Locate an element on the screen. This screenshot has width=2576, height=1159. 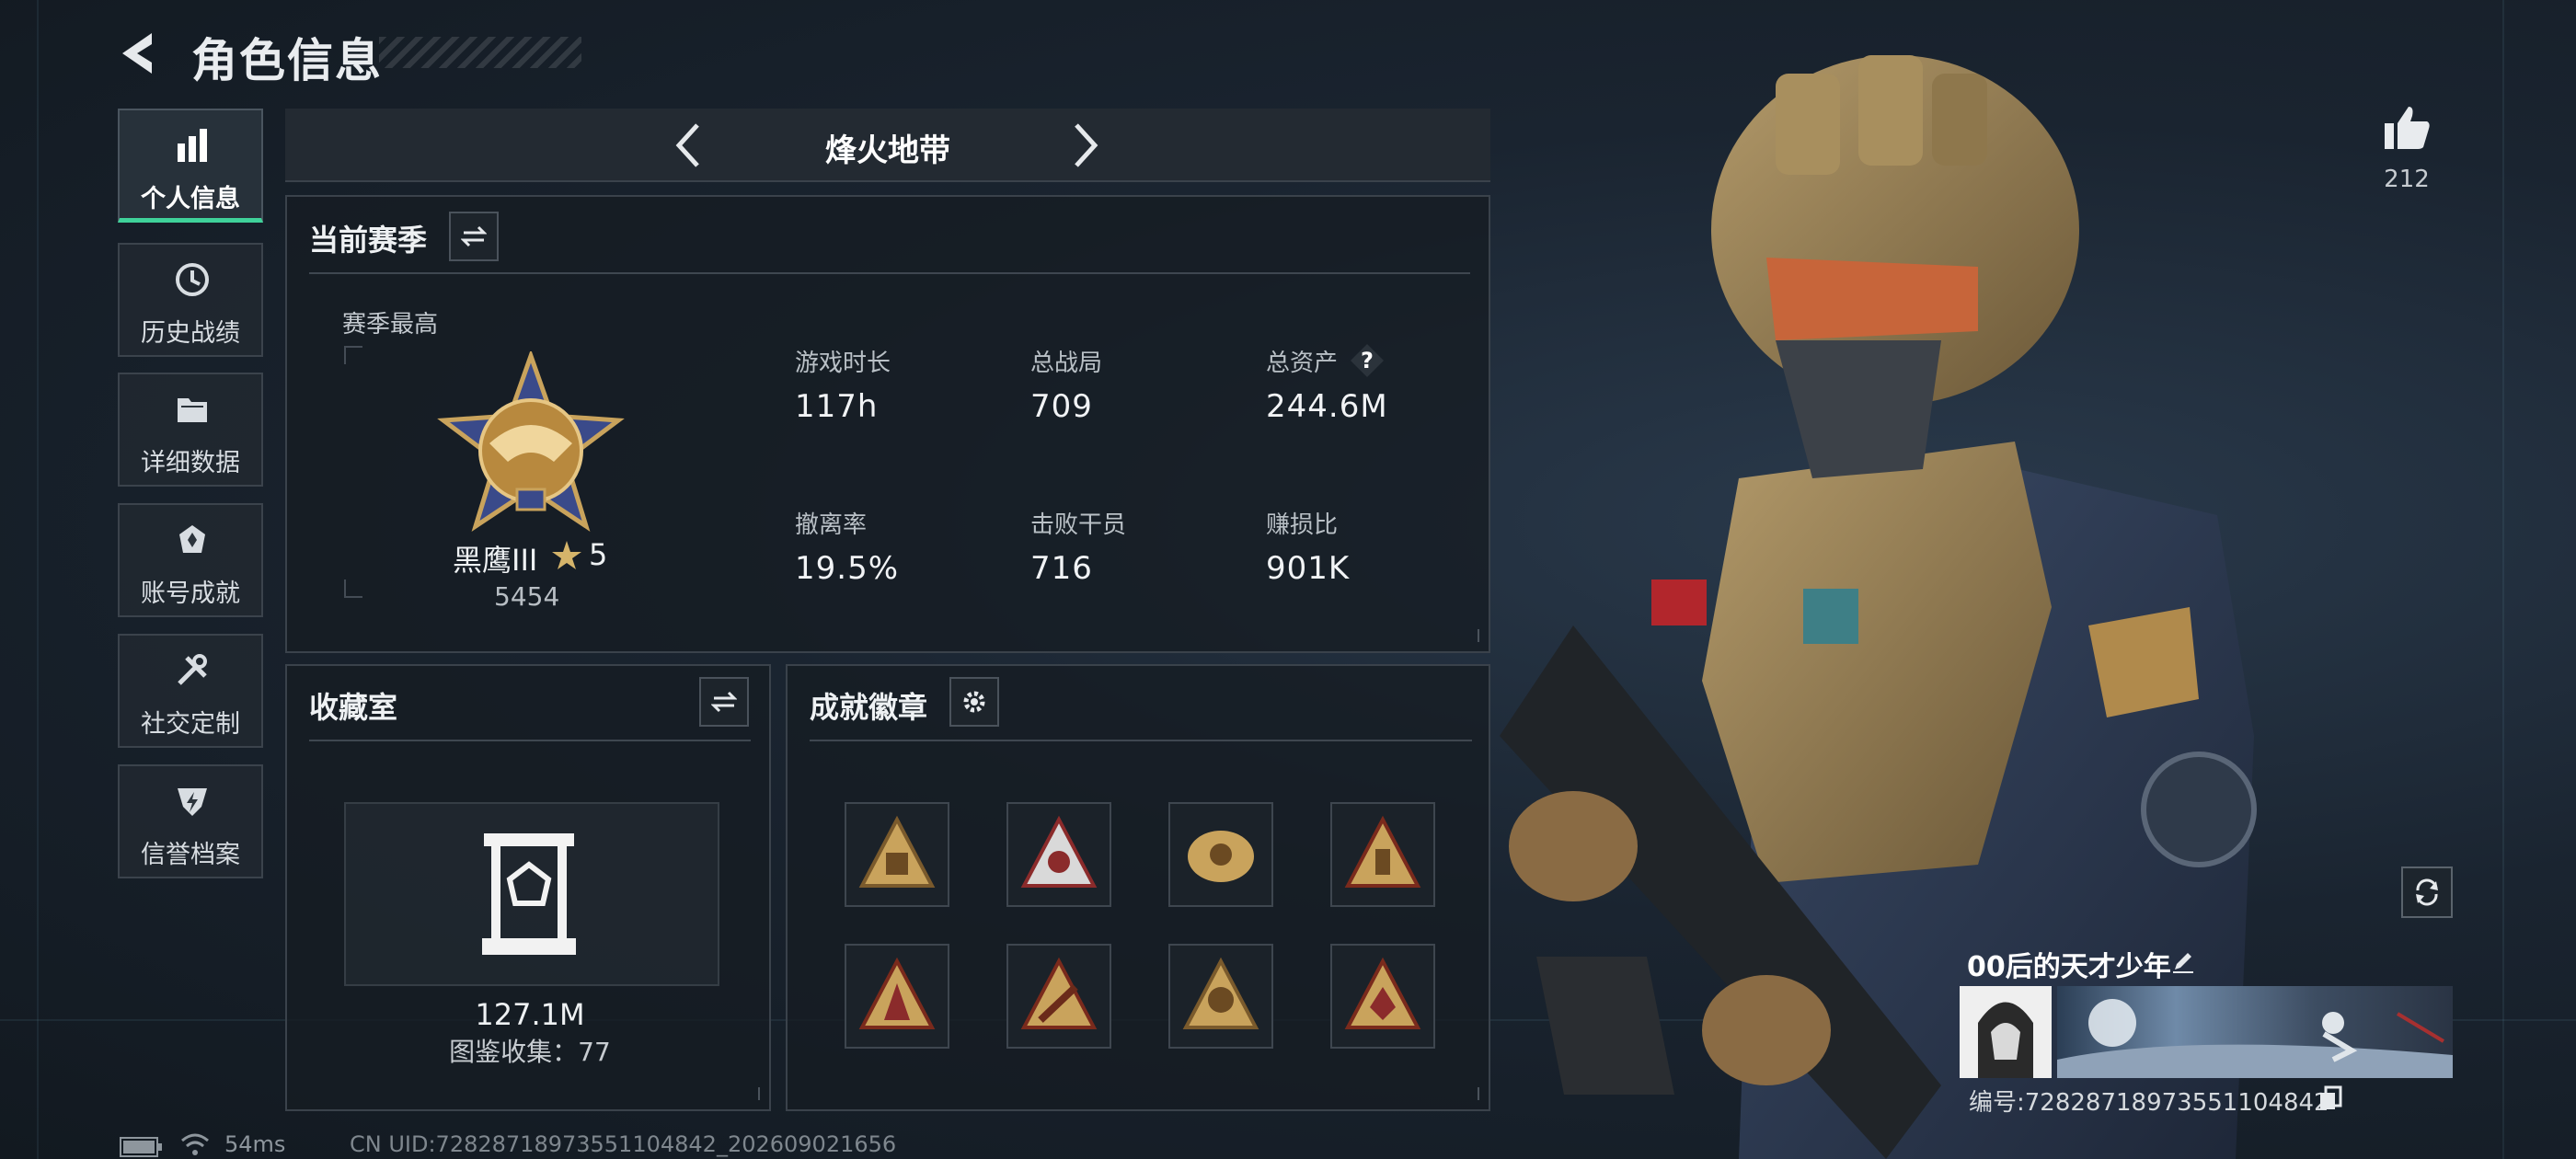
history-clock-icon is located at coordinates (192, 279).